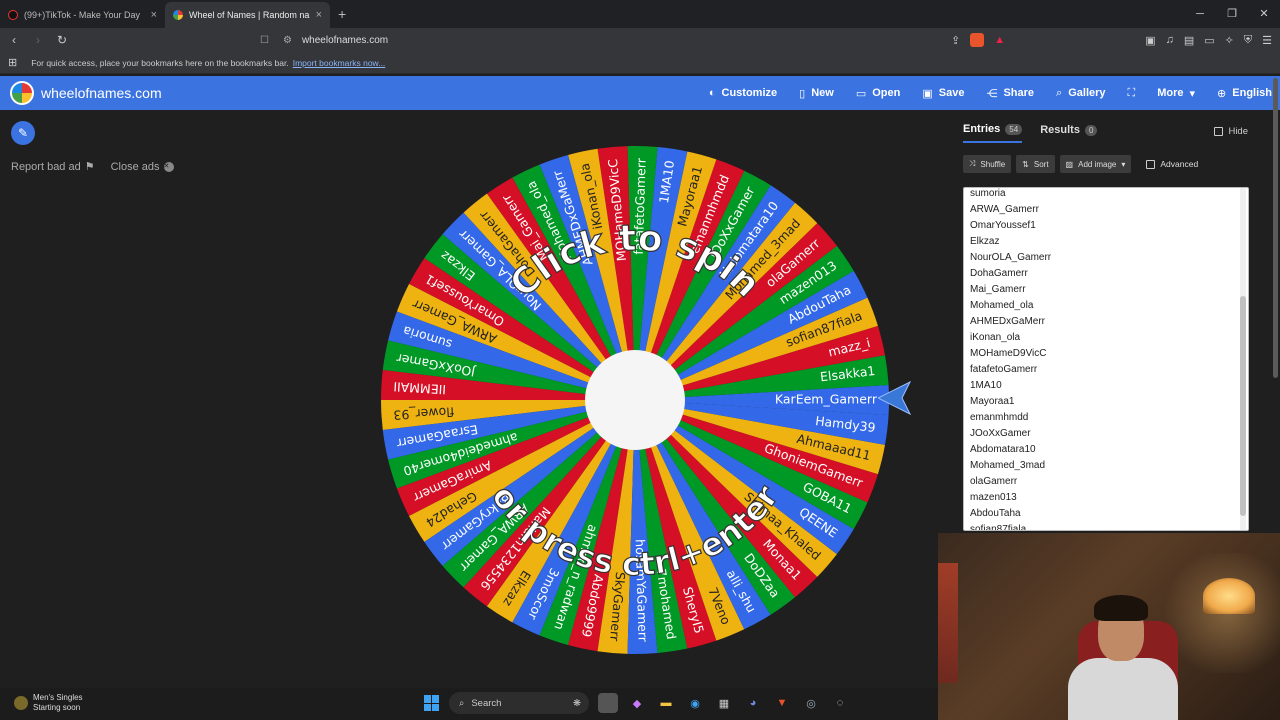 The height and width of the screenshot is (720, 1280). I want to click on site-info-icon: ⚙, so click(287, 40).